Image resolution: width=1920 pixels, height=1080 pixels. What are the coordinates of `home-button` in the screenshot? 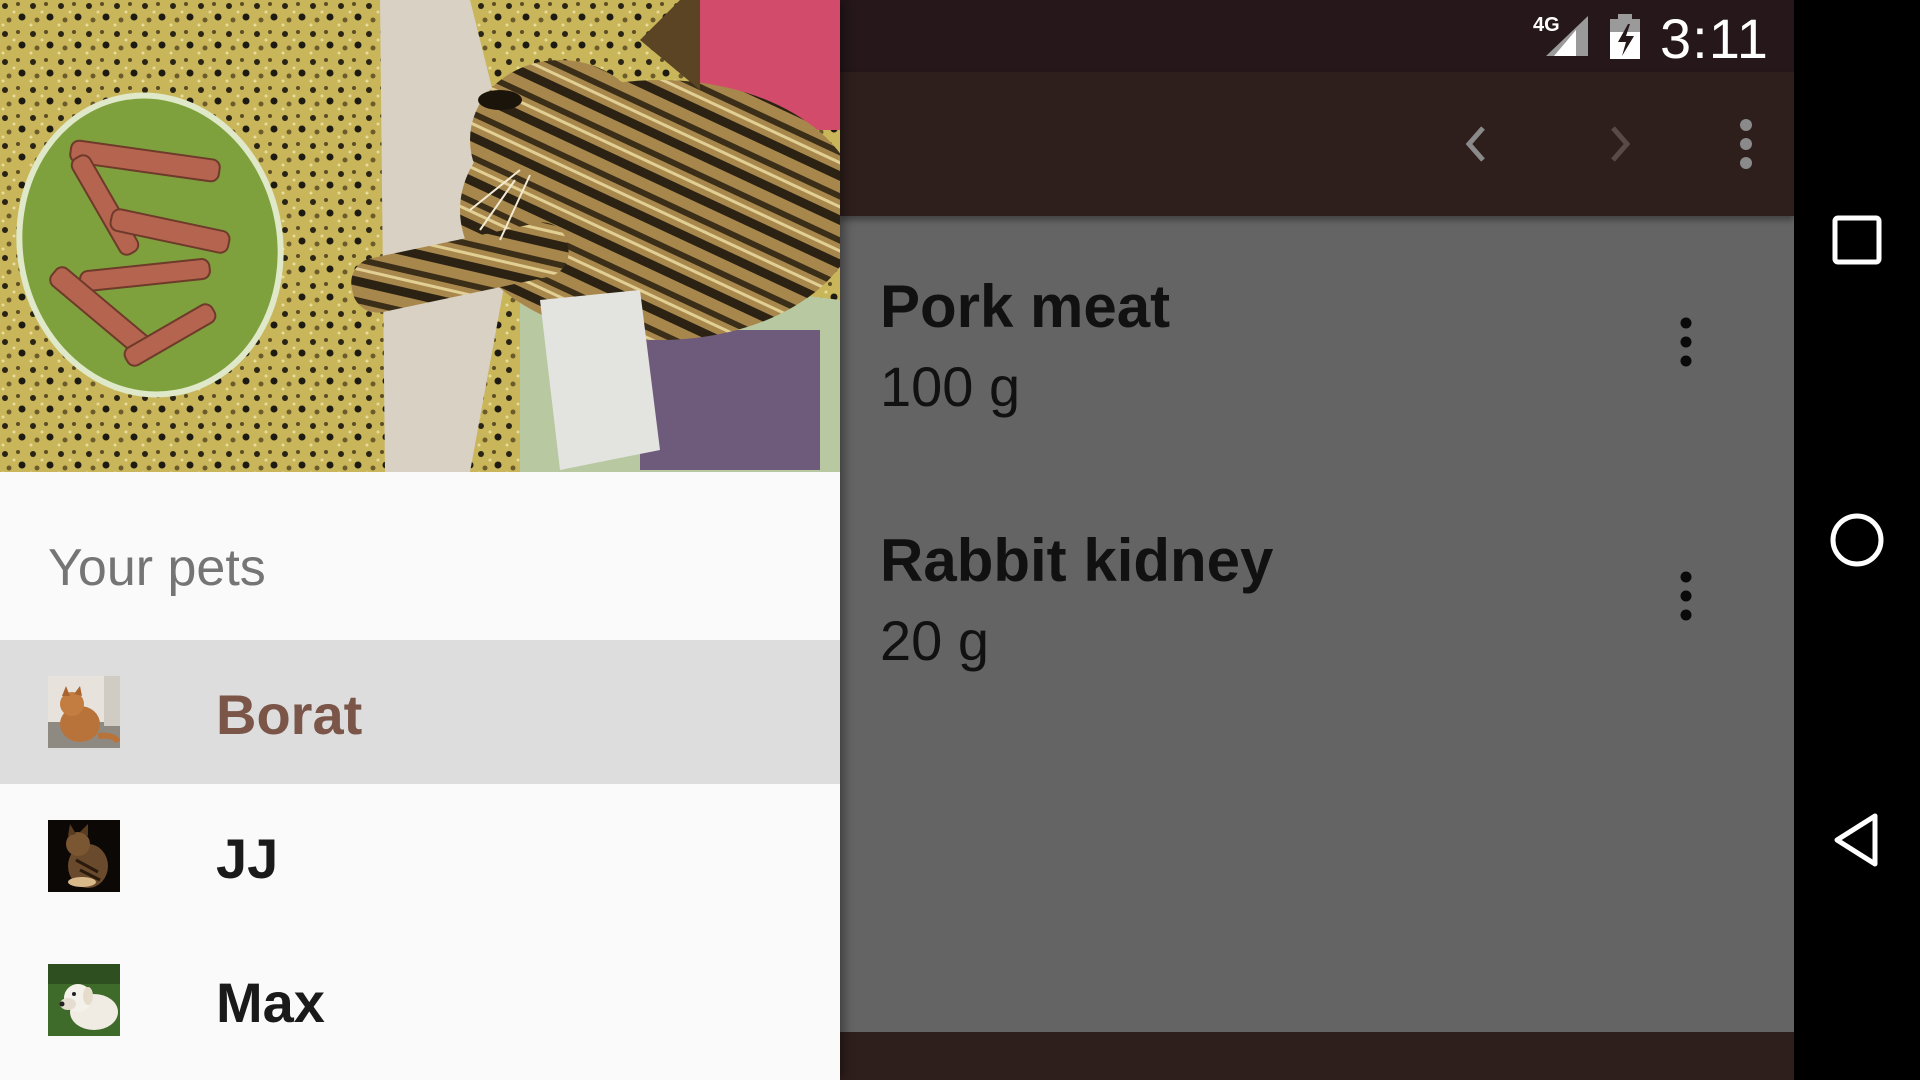 It's located at (1857, 540).